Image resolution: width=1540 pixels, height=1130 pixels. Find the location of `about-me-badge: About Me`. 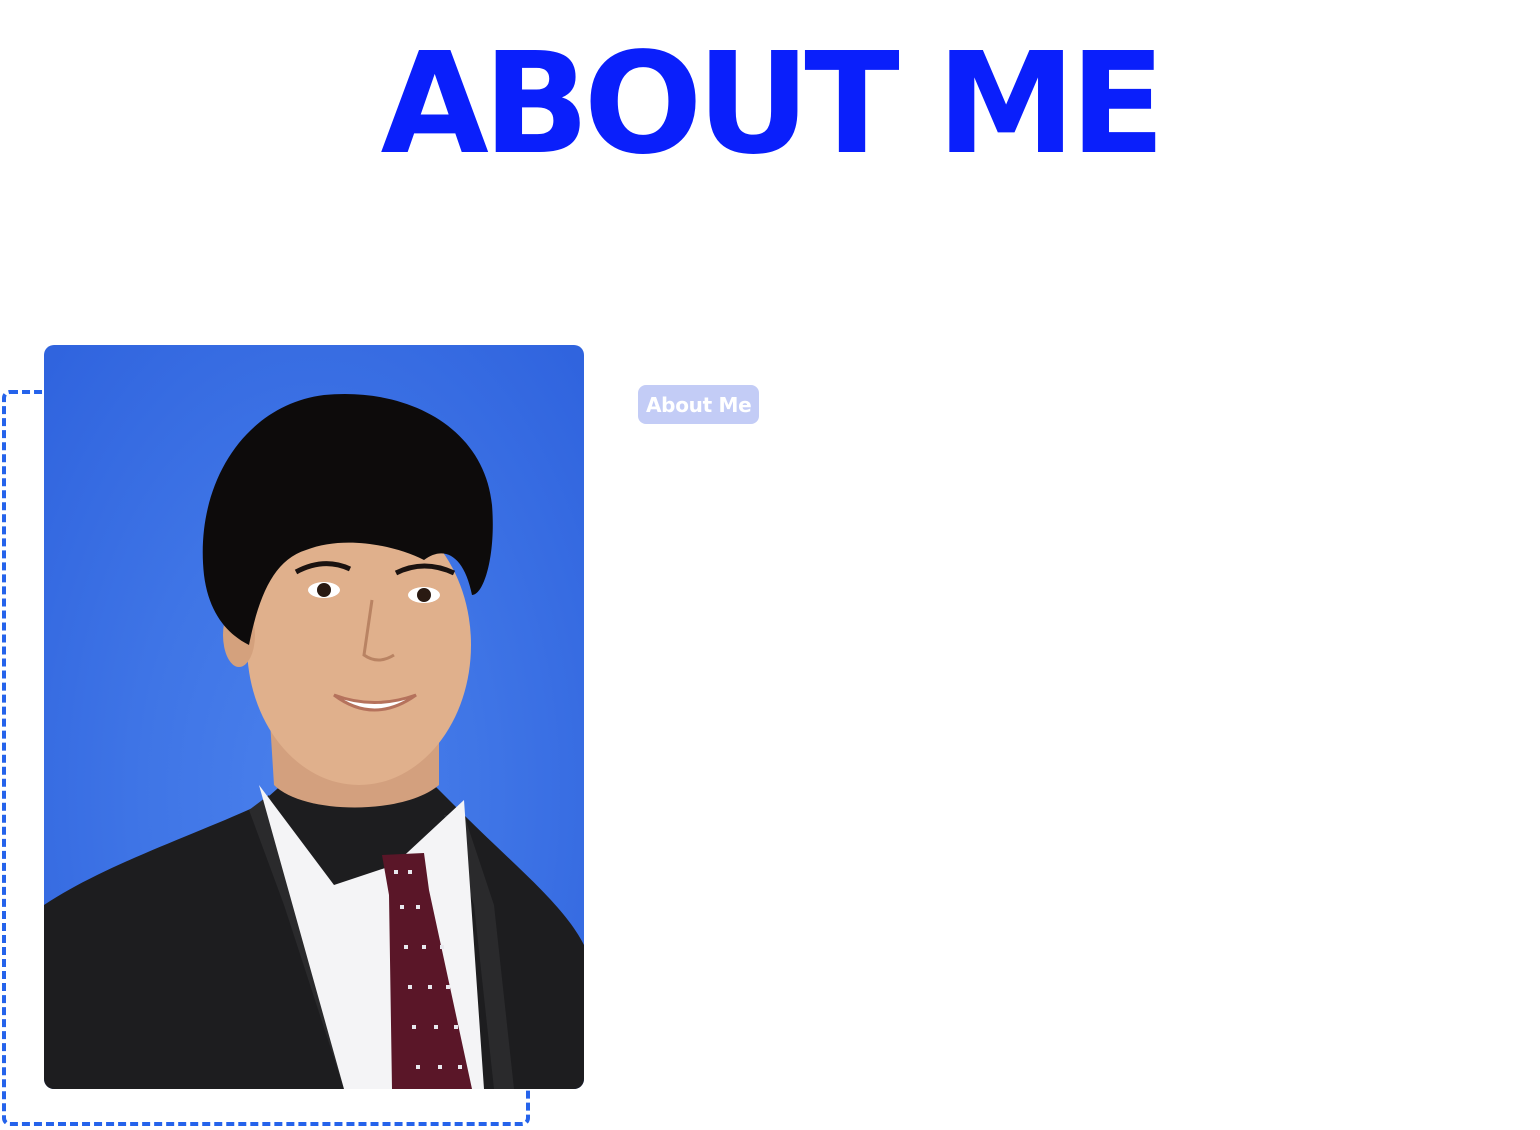

about-me-badge: About Me is located at coordinates (699, 404).